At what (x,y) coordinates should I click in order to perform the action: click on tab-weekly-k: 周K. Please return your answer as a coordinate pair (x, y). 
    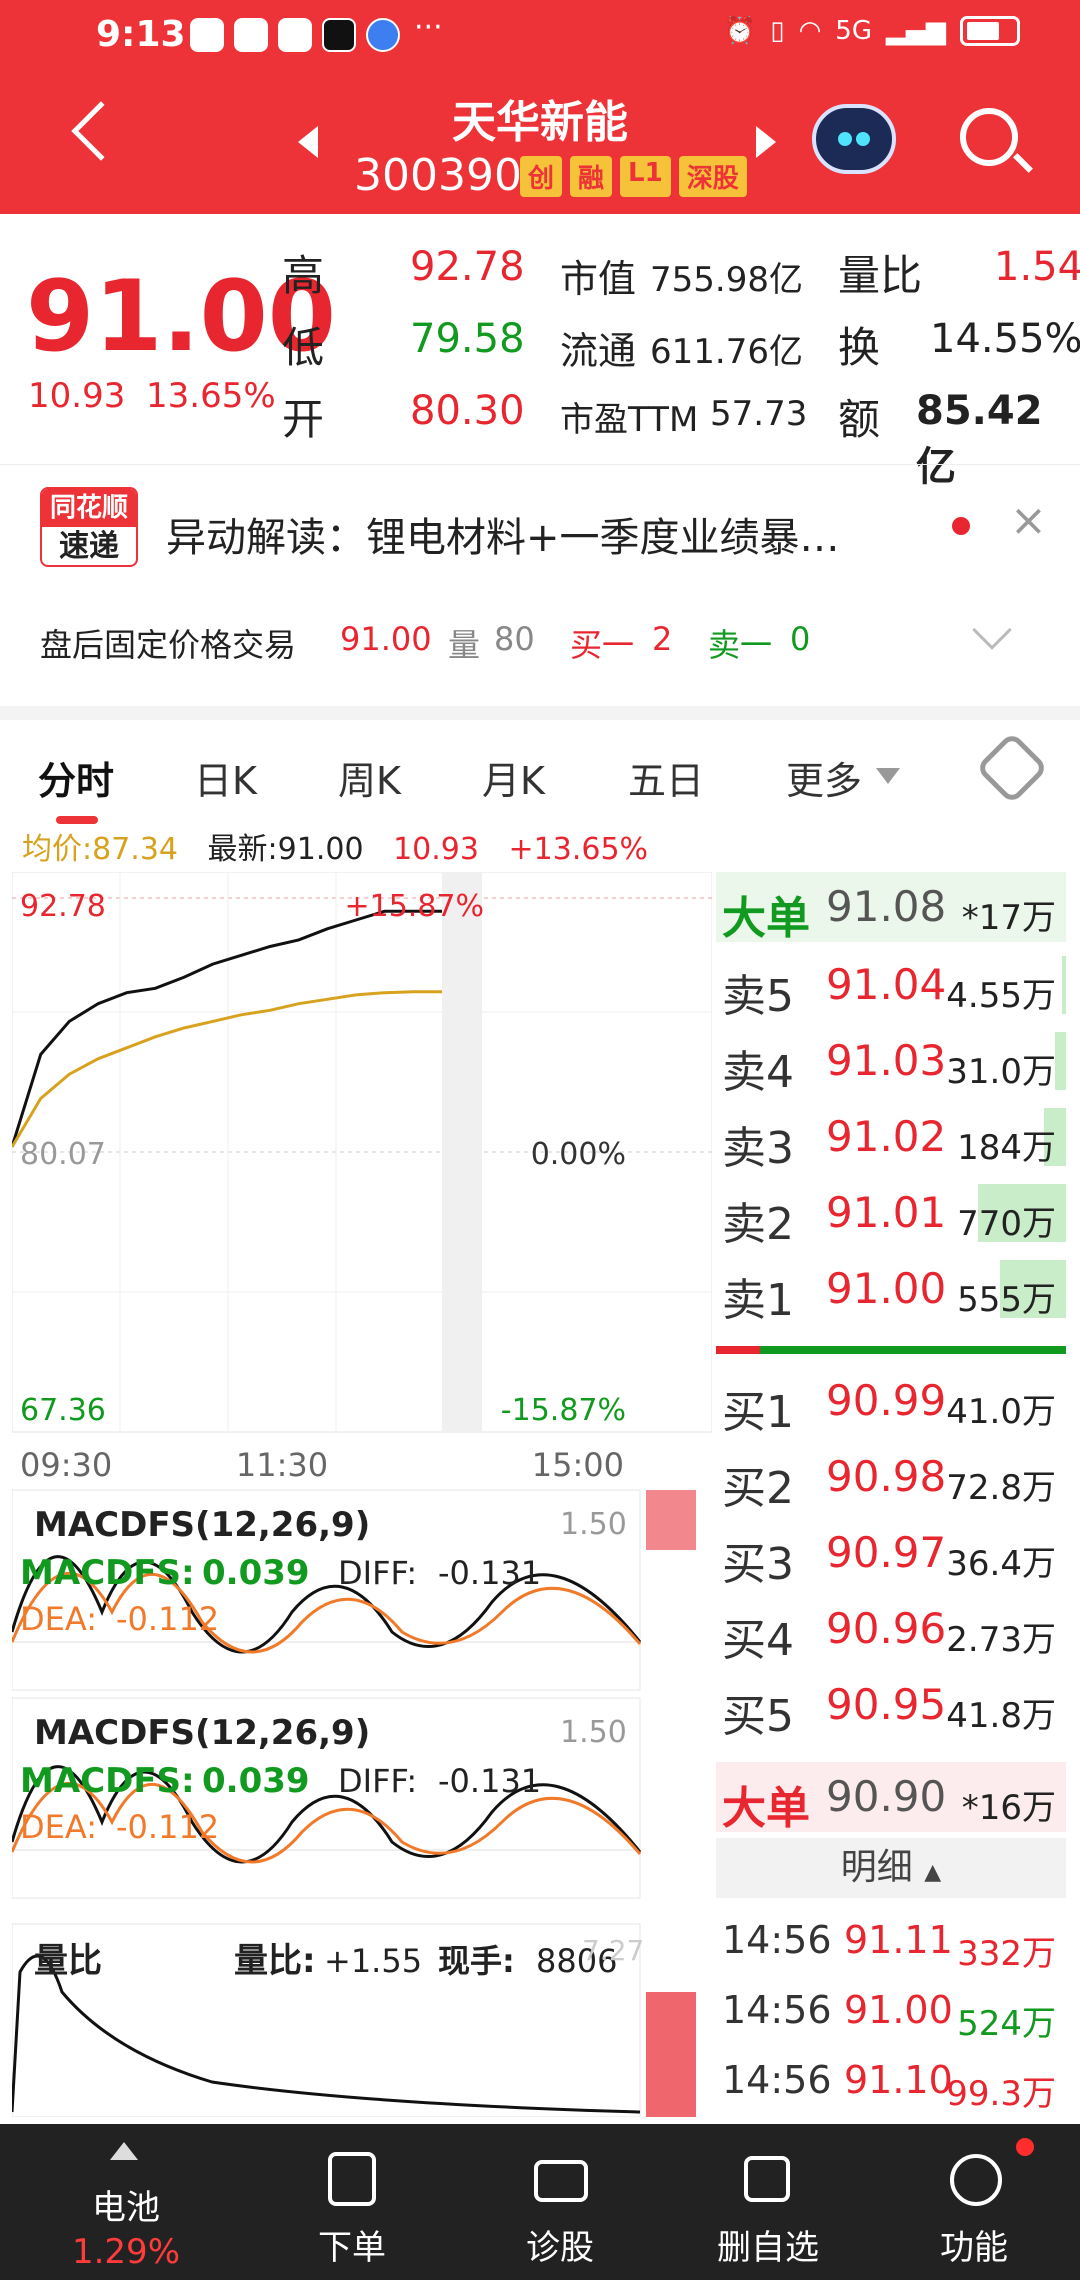
    Looking at the image, I should click on (369, 777).